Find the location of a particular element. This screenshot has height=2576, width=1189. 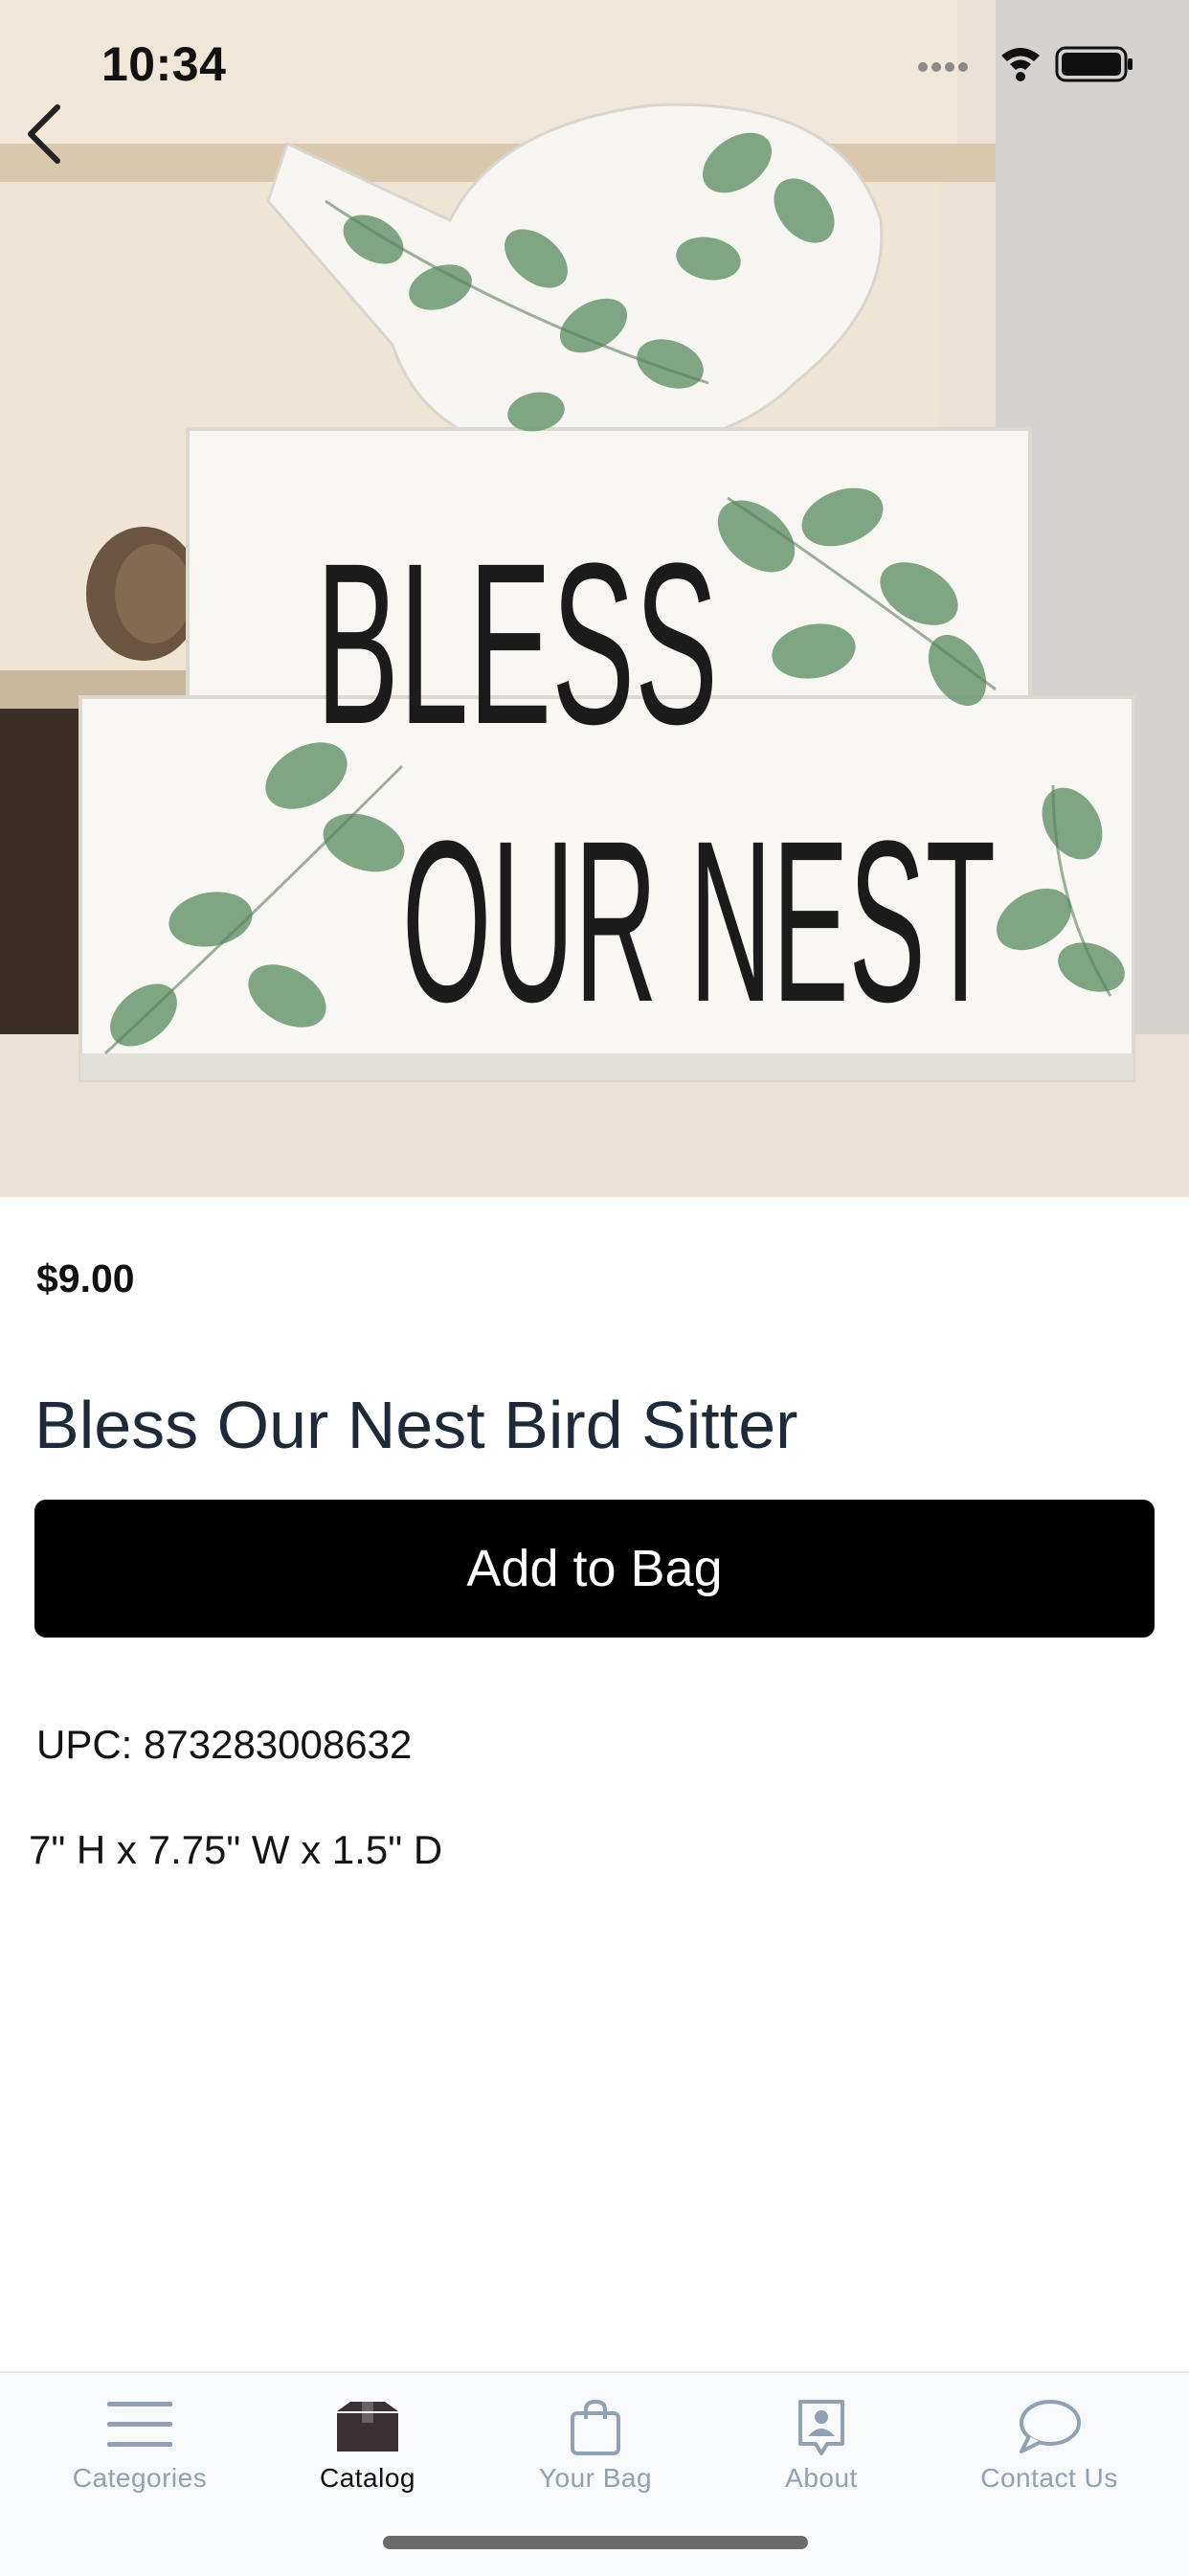

product-price: $9.00 is located at coordinates (85, 1278).